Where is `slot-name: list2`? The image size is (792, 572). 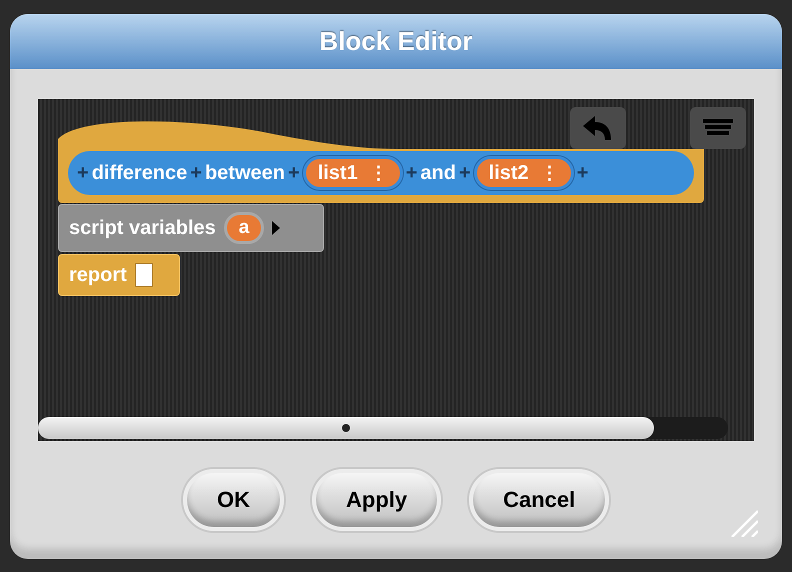
slot-name: list2 is located at coordinates (508, 172).